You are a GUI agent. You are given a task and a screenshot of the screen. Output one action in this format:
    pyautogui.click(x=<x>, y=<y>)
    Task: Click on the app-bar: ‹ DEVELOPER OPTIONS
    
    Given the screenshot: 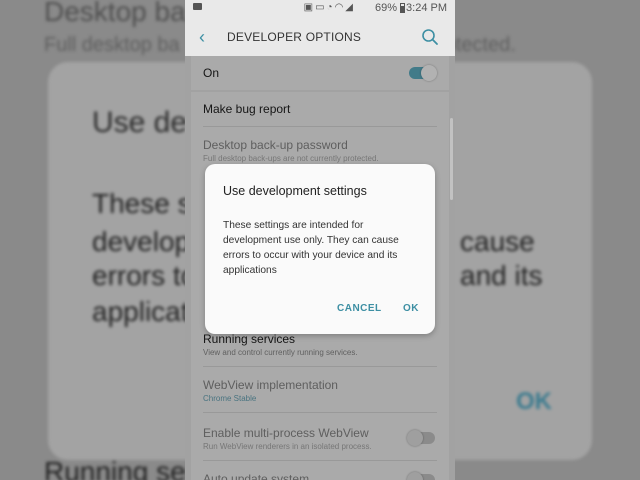 What is the action you would take?
    pyautogui.click(x=320, y=37)
    